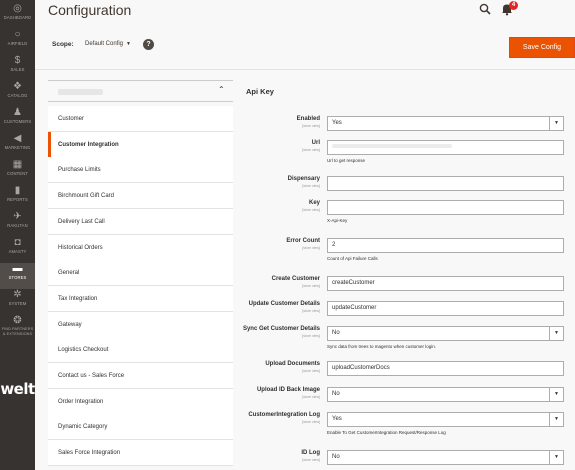 The image size is (575, 470). Describe the element at coordinates (140, 119) in the screenshot. I see `section-item-customer: Customer` at that location.